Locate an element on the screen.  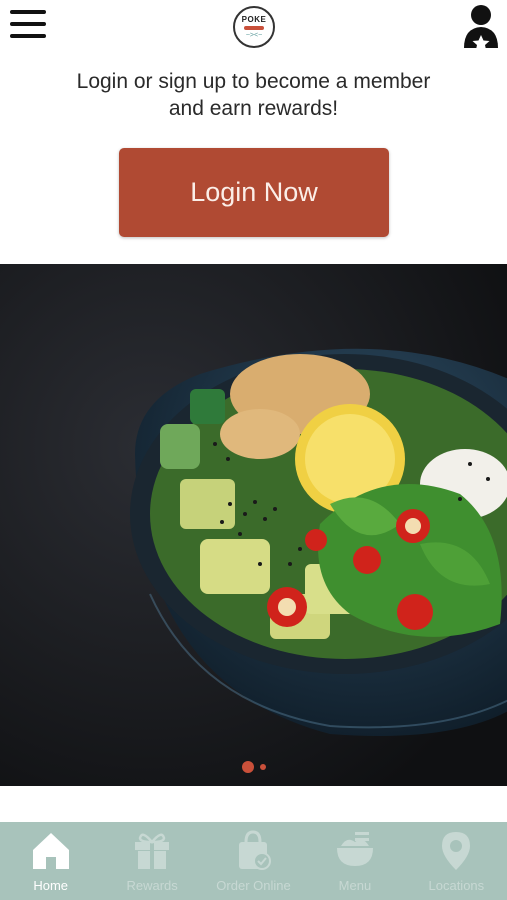
tab-locations: Locations is located at coordinates (456, 861).